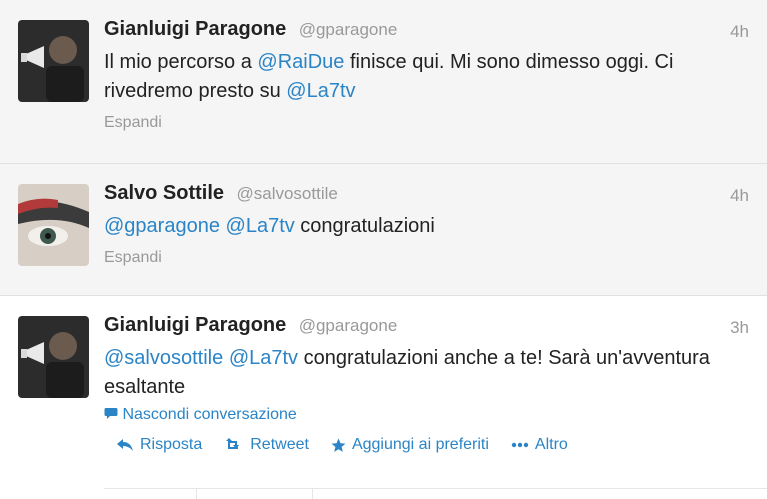  What do you see at coordinates (209, 414) in the screenshot?
I see `hide-conversation-label: Nascondi conversazione` at bounding box center [209, 414].